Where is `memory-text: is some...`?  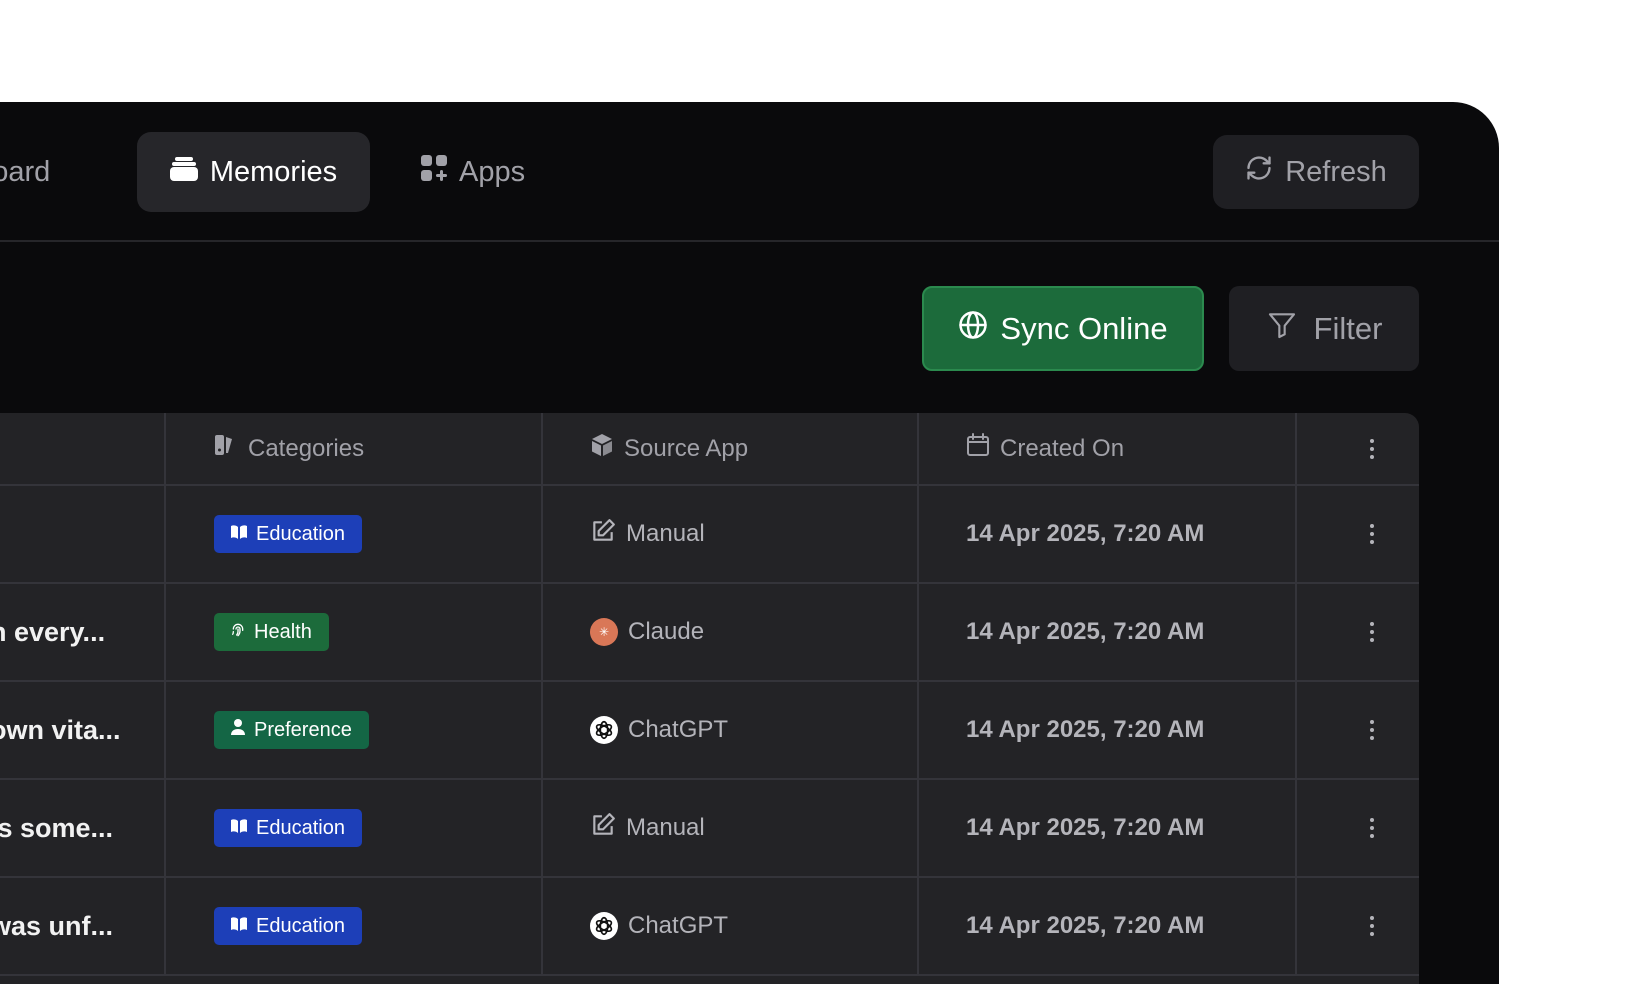
memory-text: is some... is located at coordinates (57, 827).